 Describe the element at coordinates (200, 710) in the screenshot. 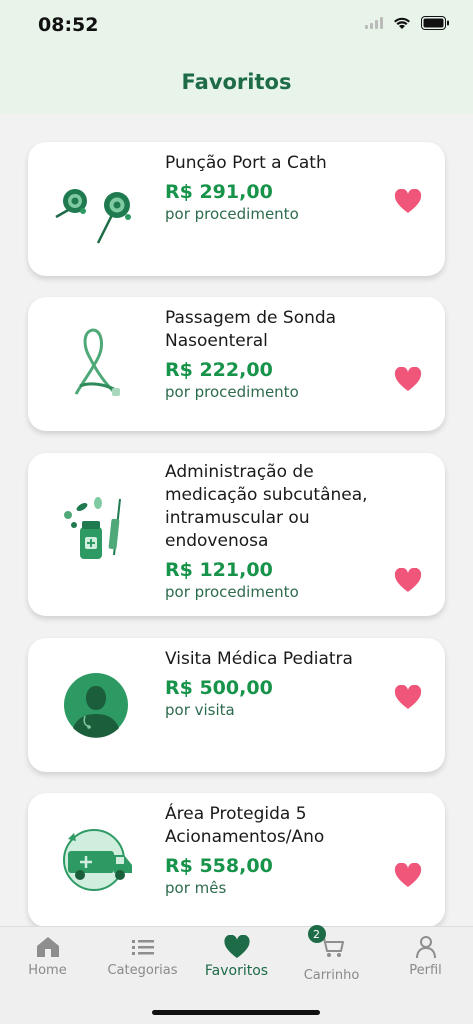

I see `price-unit: por visita` at that location.